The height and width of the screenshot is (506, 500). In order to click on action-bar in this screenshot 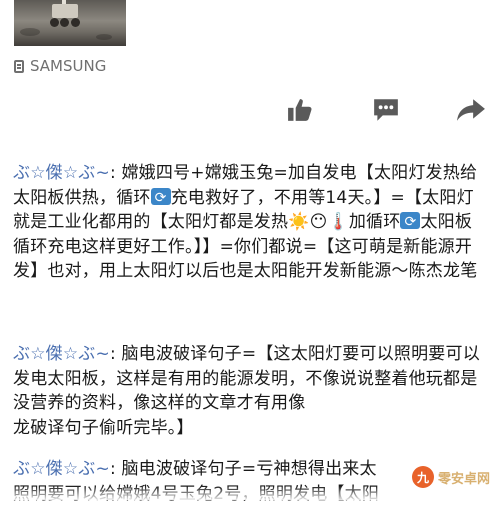, I will do `click(250, 110)`.